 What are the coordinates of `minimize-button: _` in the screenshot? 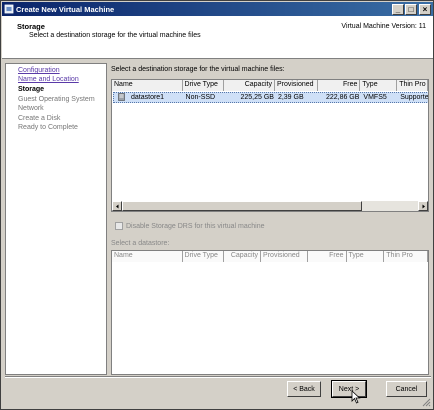 It's located at (398, 9).